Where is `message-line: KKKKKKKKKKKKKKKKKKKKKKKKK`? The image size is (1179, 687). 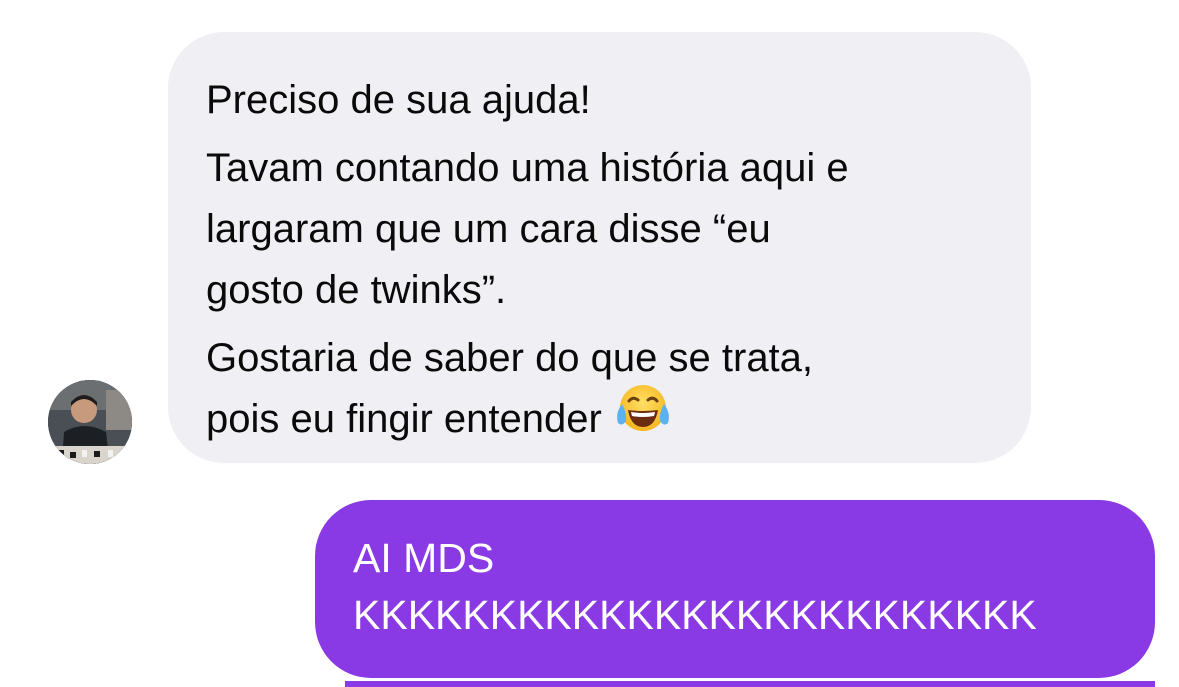
message-line: KKKKKKKKKKKKKKKKKKKKKKKKK is located at coordinates (695, 615).